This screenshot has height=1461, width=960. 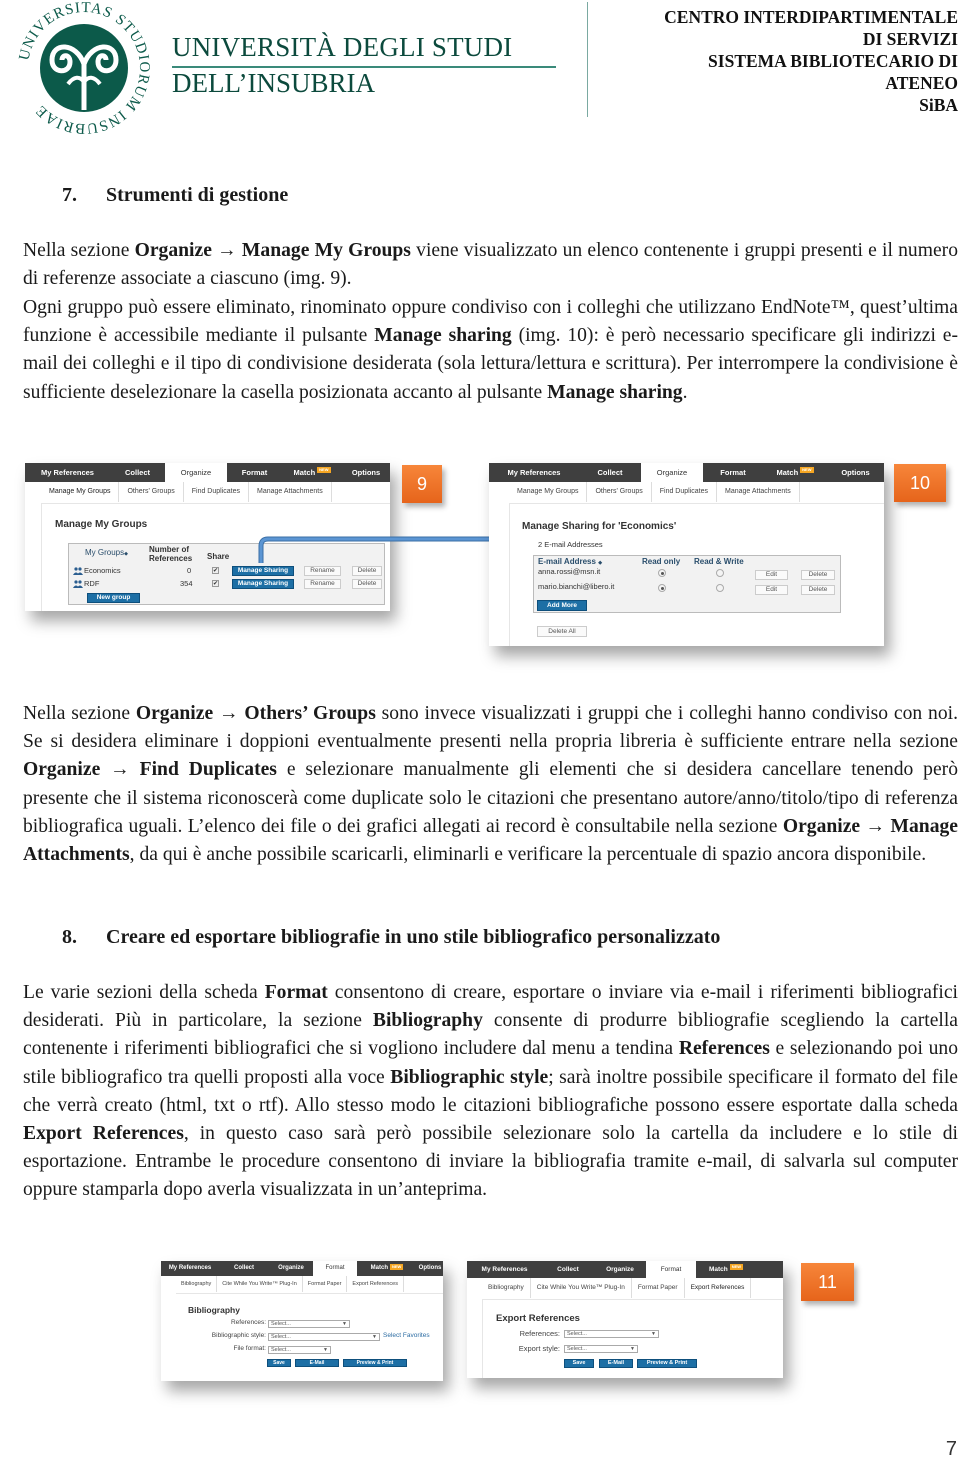 I want to click on emphasis-term: Export References, so click(x=103, y=1134).